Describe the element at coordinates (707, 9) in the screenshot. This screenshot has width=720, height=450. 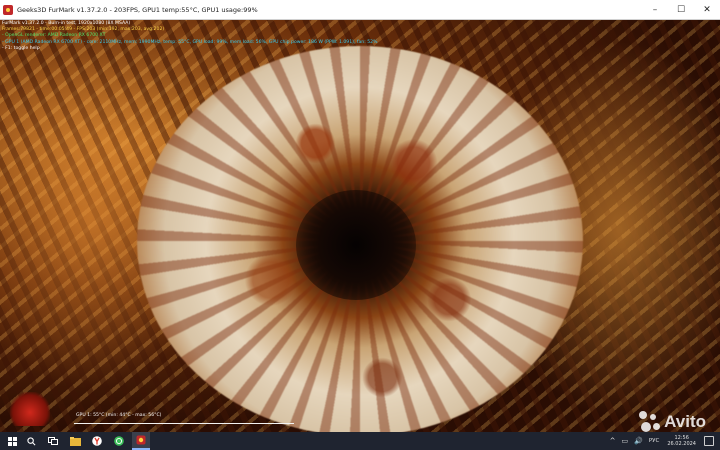
I see `close-button: ✕` at that location.